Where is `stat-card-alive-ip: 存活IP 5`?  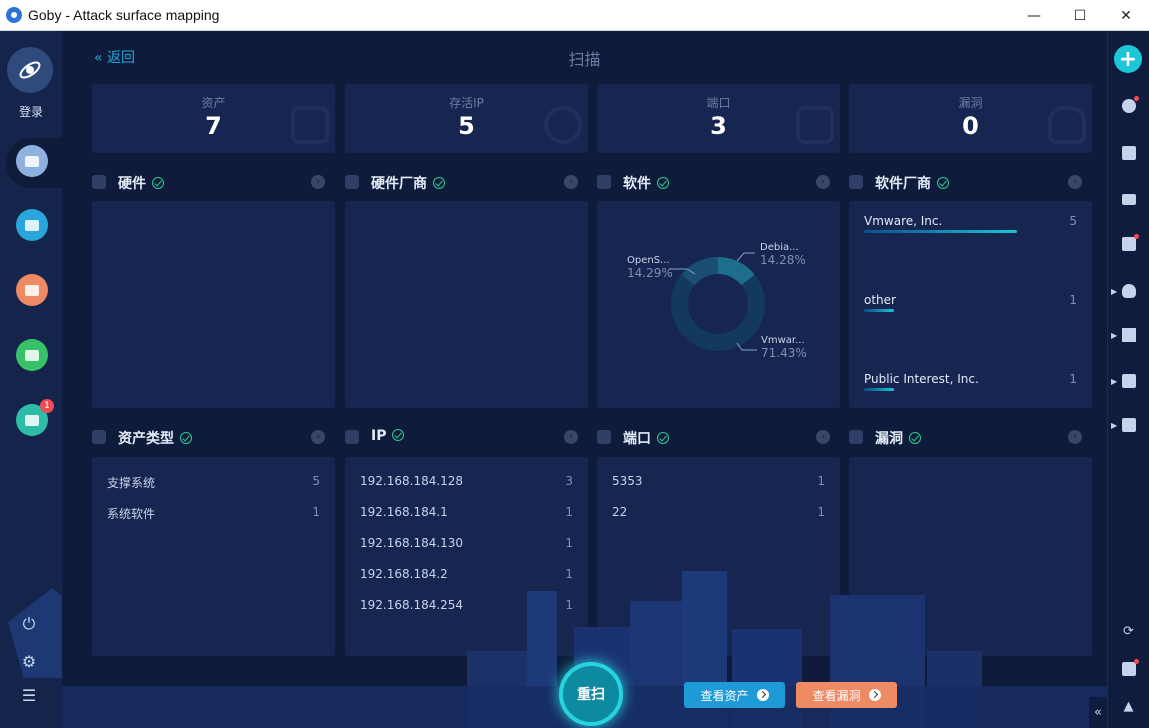 stat-card-alive-ip: 存活IP 5 is located at coordinates (466, 118).